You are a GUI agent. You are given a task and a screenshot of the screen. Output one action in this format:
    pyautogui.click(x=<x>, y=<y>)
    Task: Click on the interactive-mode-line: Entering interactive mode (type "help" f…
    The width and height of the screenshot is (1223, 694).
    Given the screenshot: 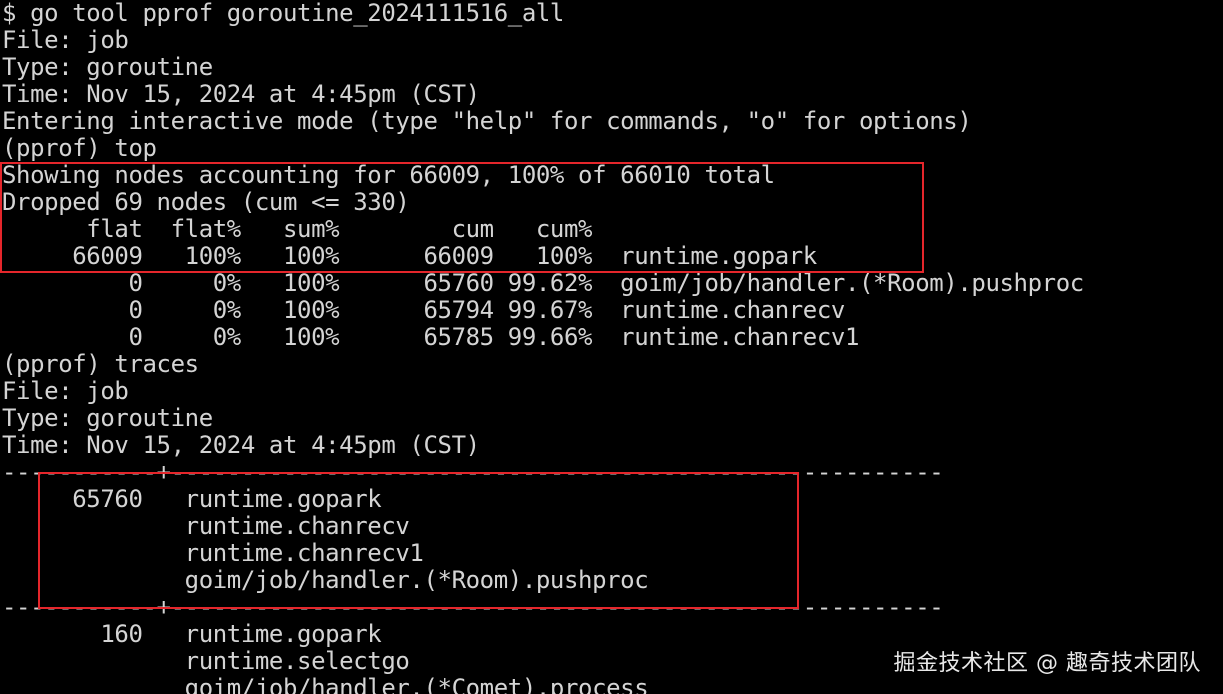 What is the action you would take?
    pyautogui.click(x=487, y=121)
    